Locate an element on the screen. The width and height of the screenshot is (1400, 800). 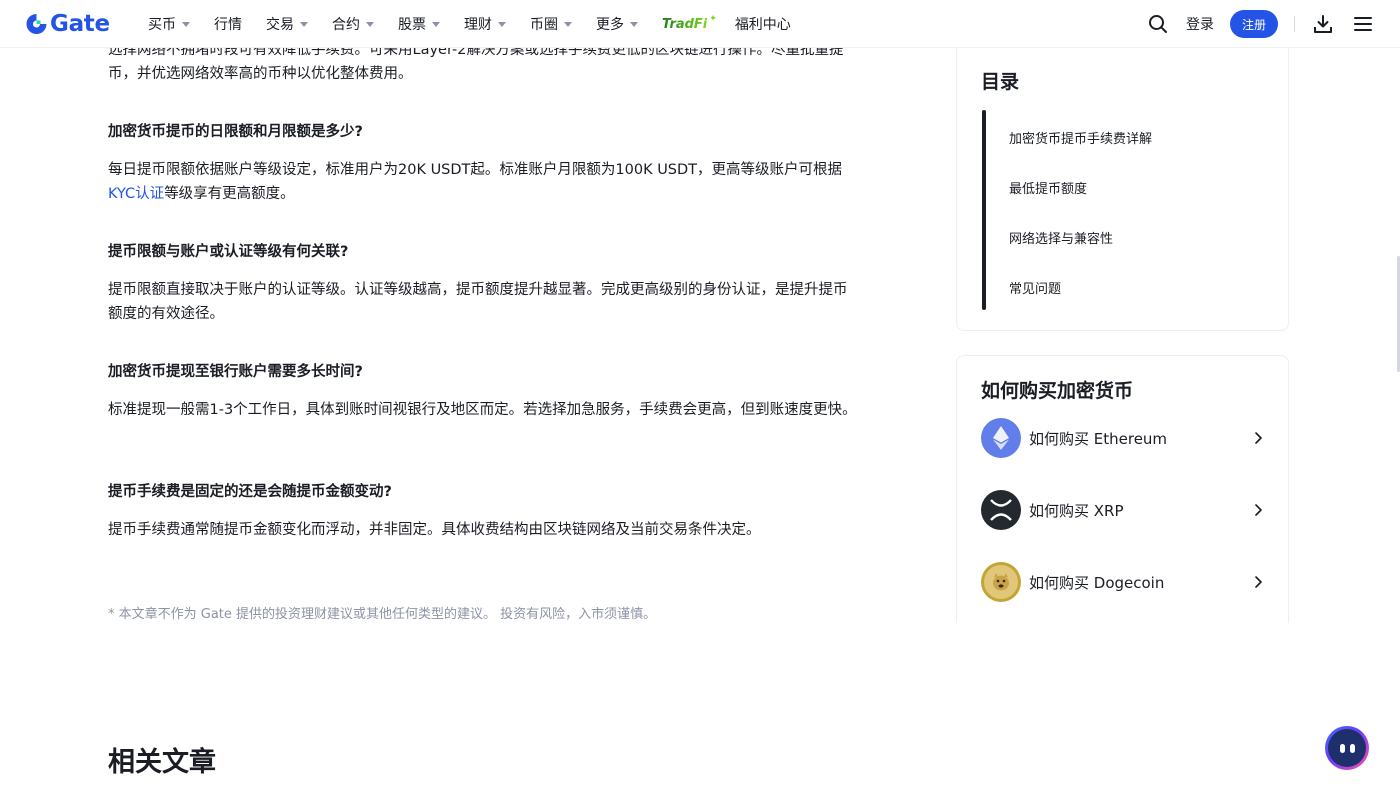
nav-trade: 交易 is located at coordinates (287, 24).